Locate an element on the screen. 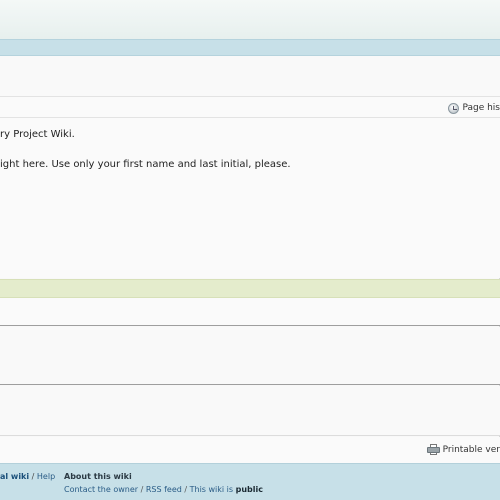  wiki-home-link: al wiki is located at coordinates (14, 476).